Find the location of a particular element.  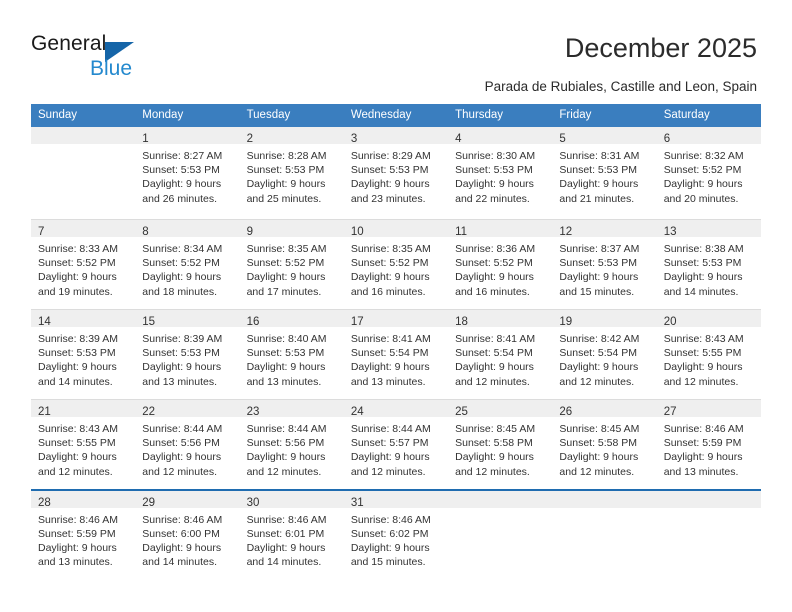

day-detail-line: Sunset: 5:56 PM is located at coordinates (181, 443).